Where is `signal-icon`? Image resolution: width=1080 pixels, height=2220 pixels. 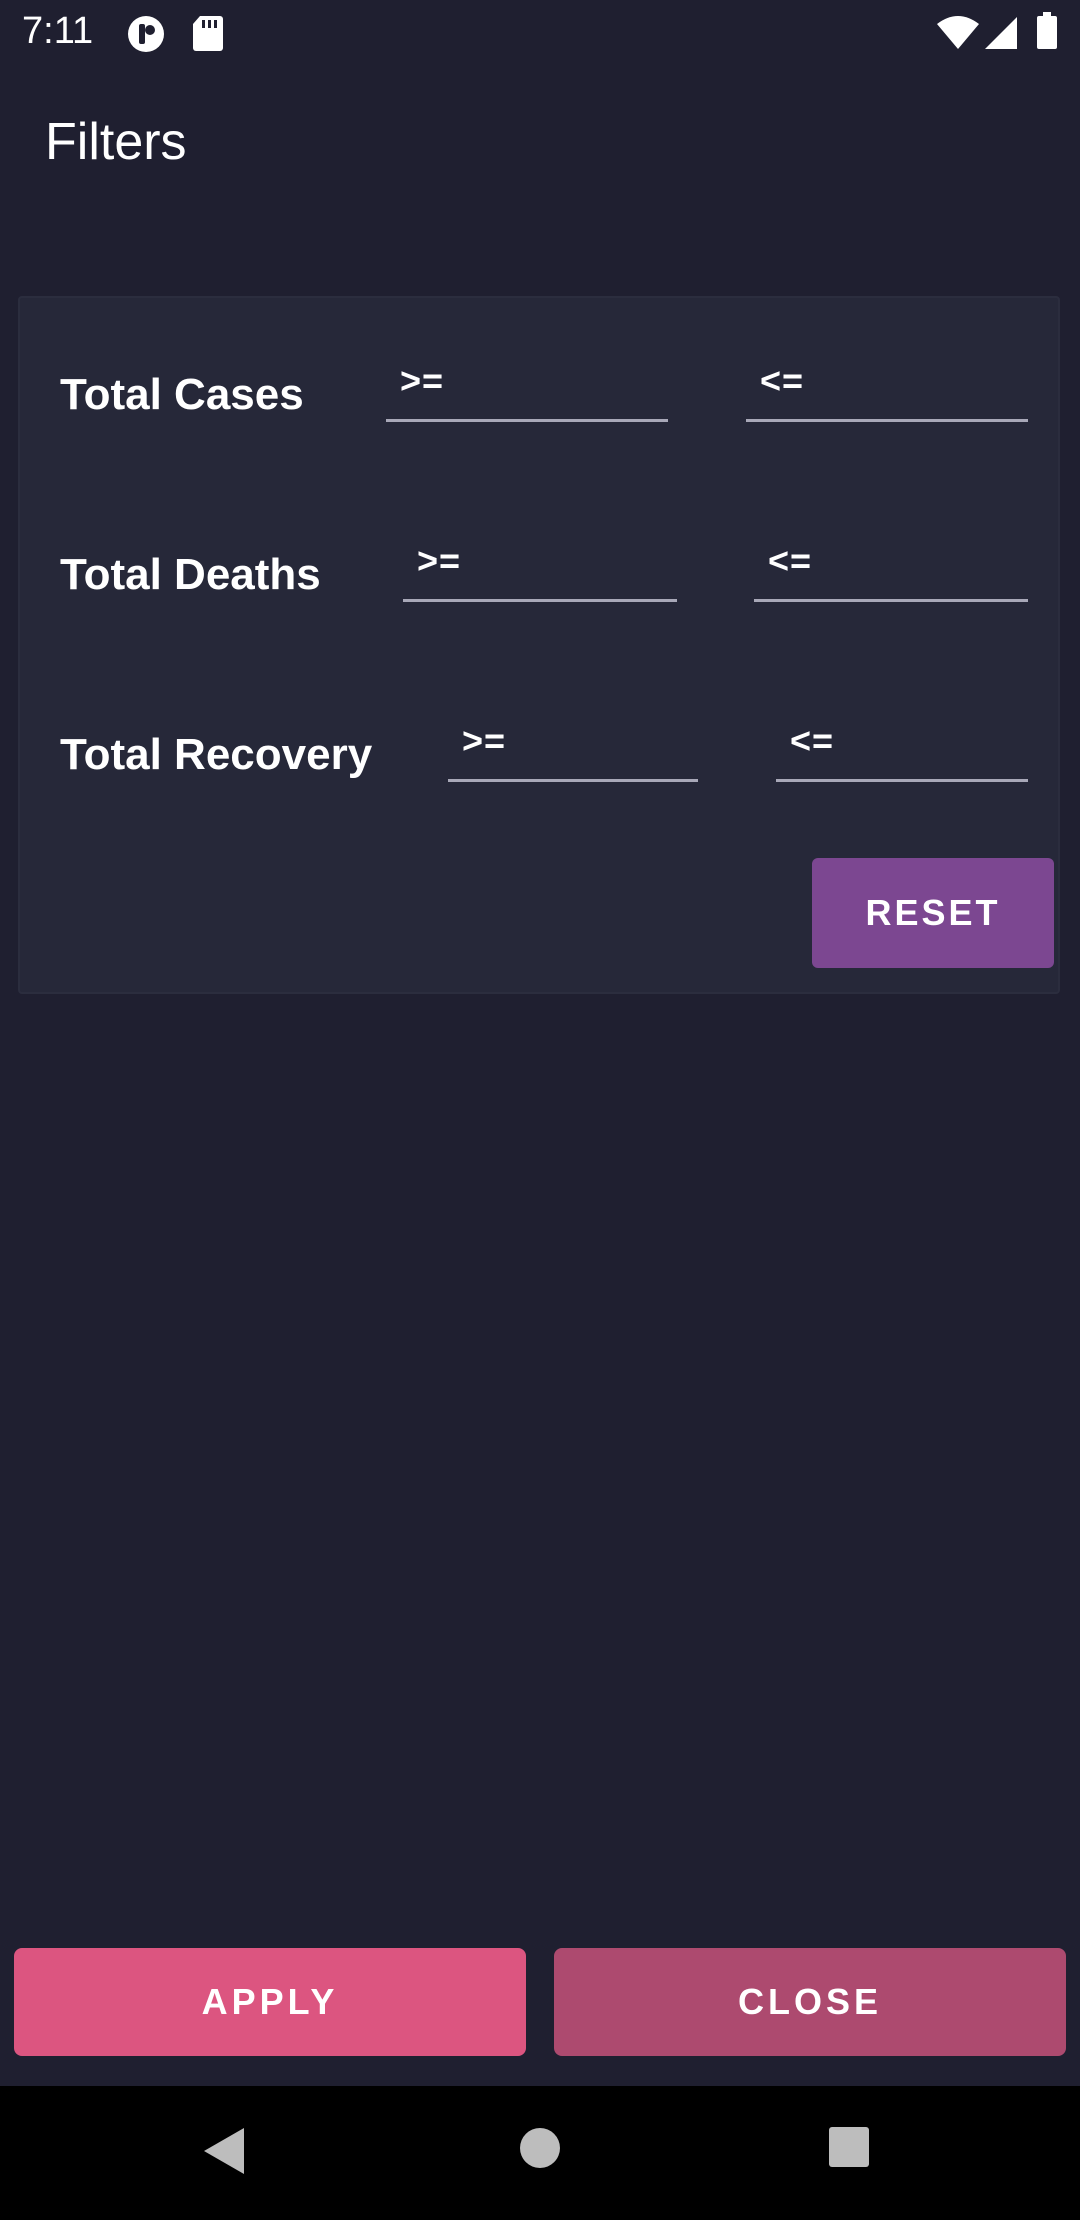
signal-icon is located at coordinates (1001, 35).